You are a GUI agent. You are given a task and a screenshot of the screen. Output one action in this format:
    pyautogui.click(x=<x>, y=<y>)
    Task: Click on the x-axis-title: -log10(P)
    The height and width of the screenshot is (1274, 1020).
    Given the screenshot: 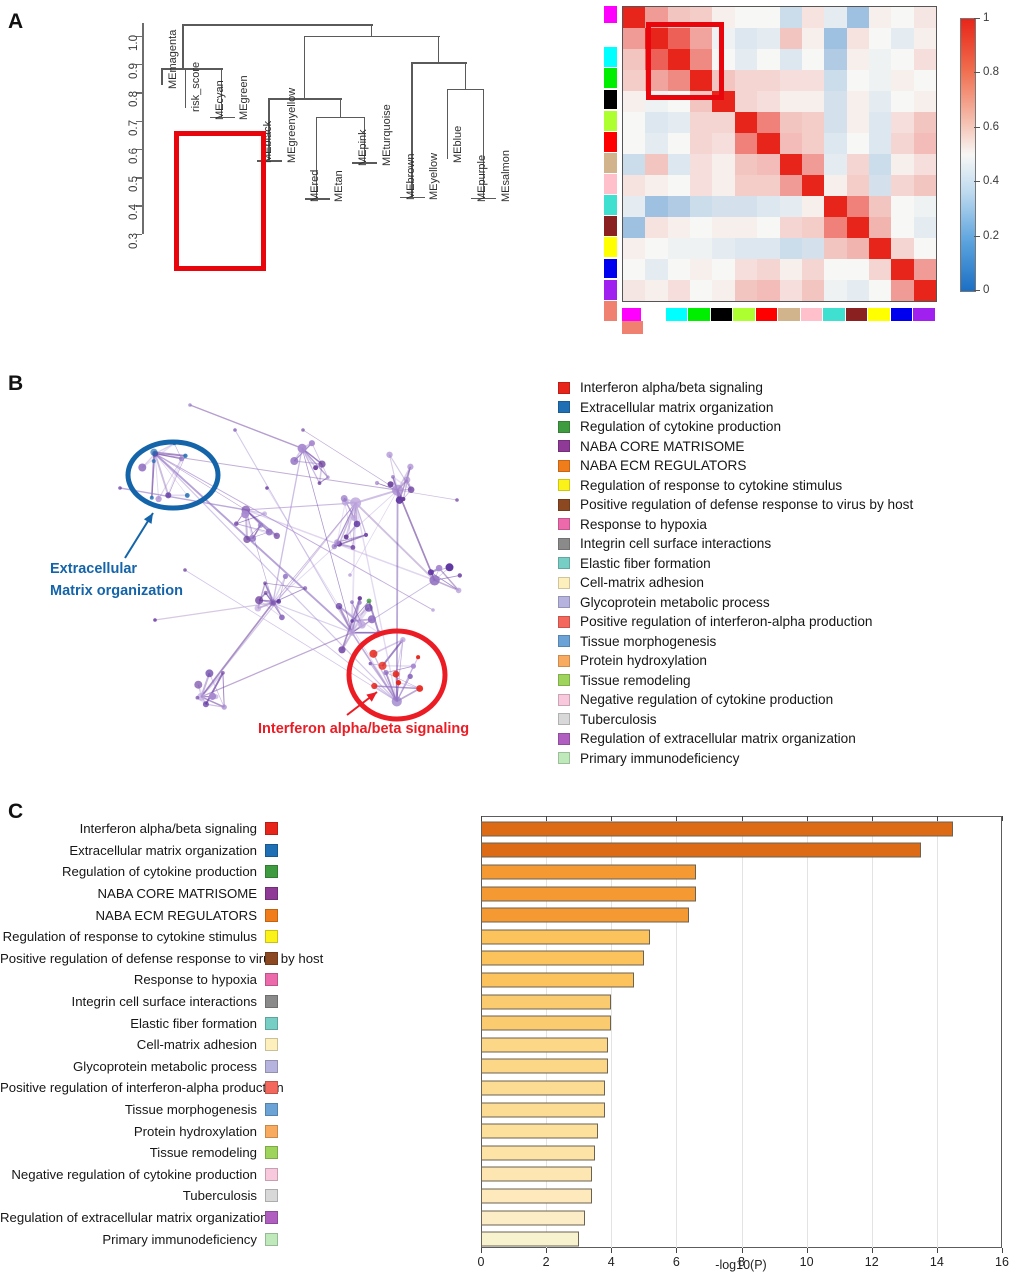 What is the action you would take?
    pyautogui.click(x=741, y=1265)
    